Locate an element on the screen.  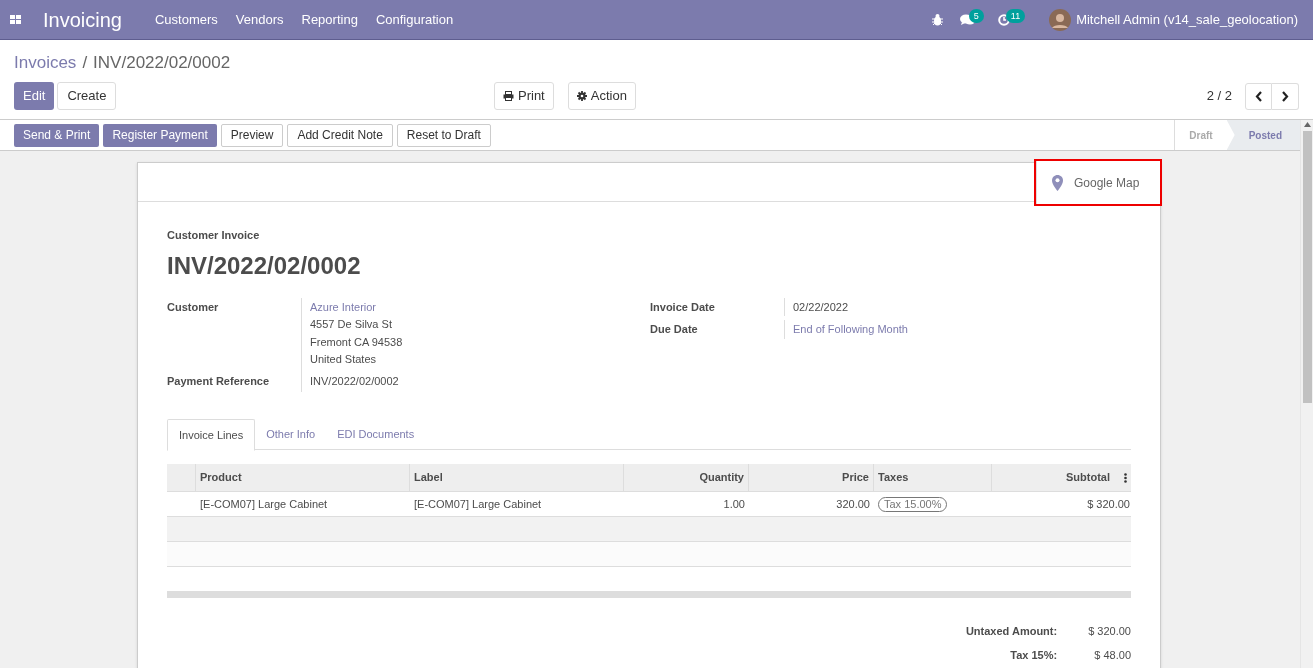
reset-to-draft-button: Reset to Draft is located at coordinates (443, 135).